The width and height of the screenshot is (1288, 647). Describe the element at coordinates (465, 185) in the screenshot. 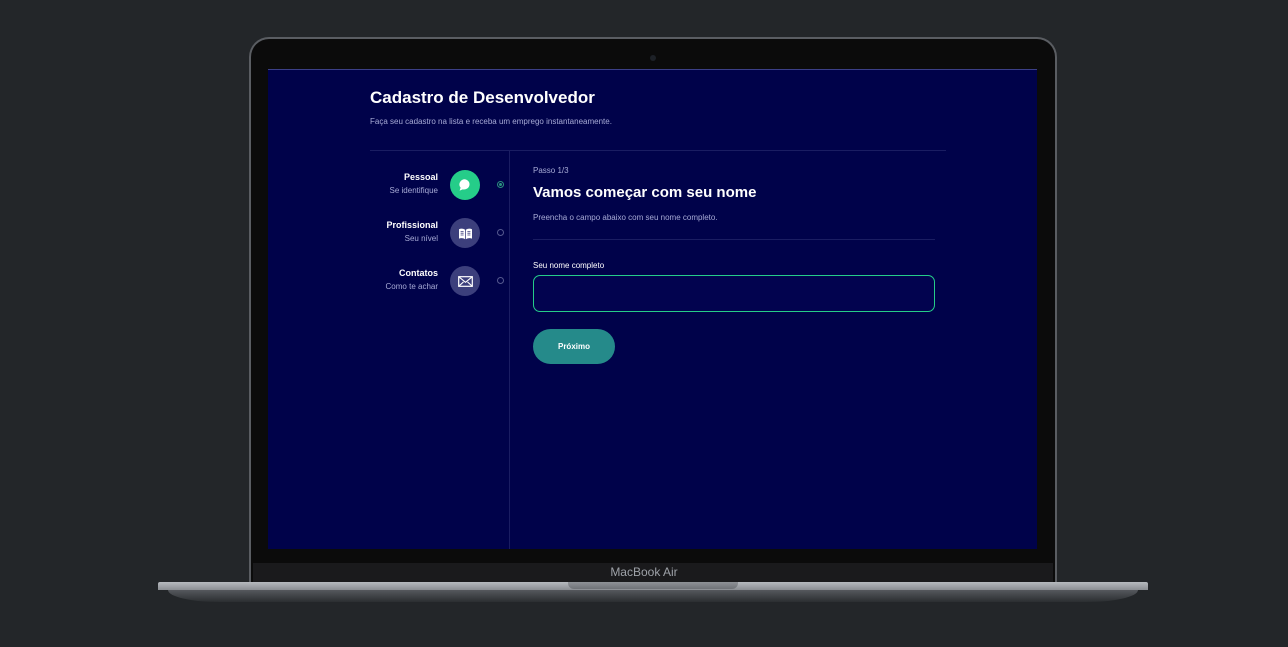

I see `chat-bubble-icon` at that location.